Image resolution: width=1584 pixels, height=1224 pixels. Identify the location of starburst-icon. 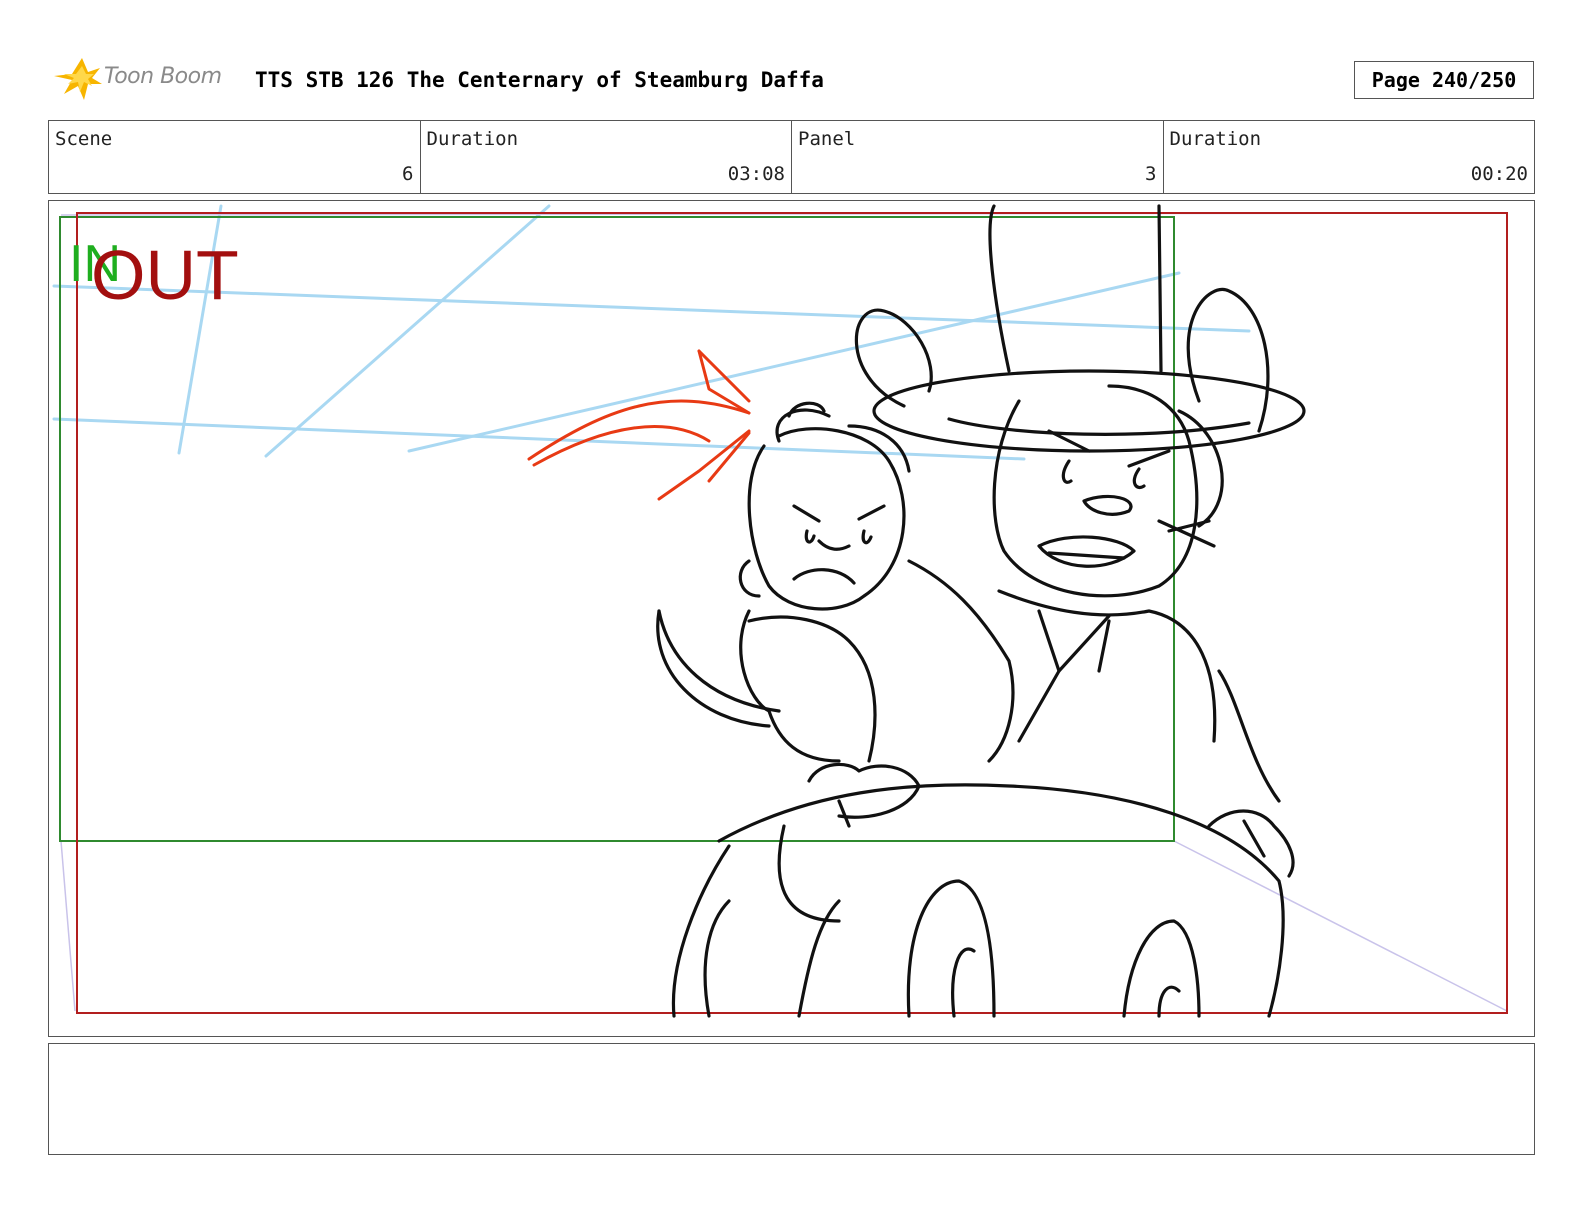
(78, 79).